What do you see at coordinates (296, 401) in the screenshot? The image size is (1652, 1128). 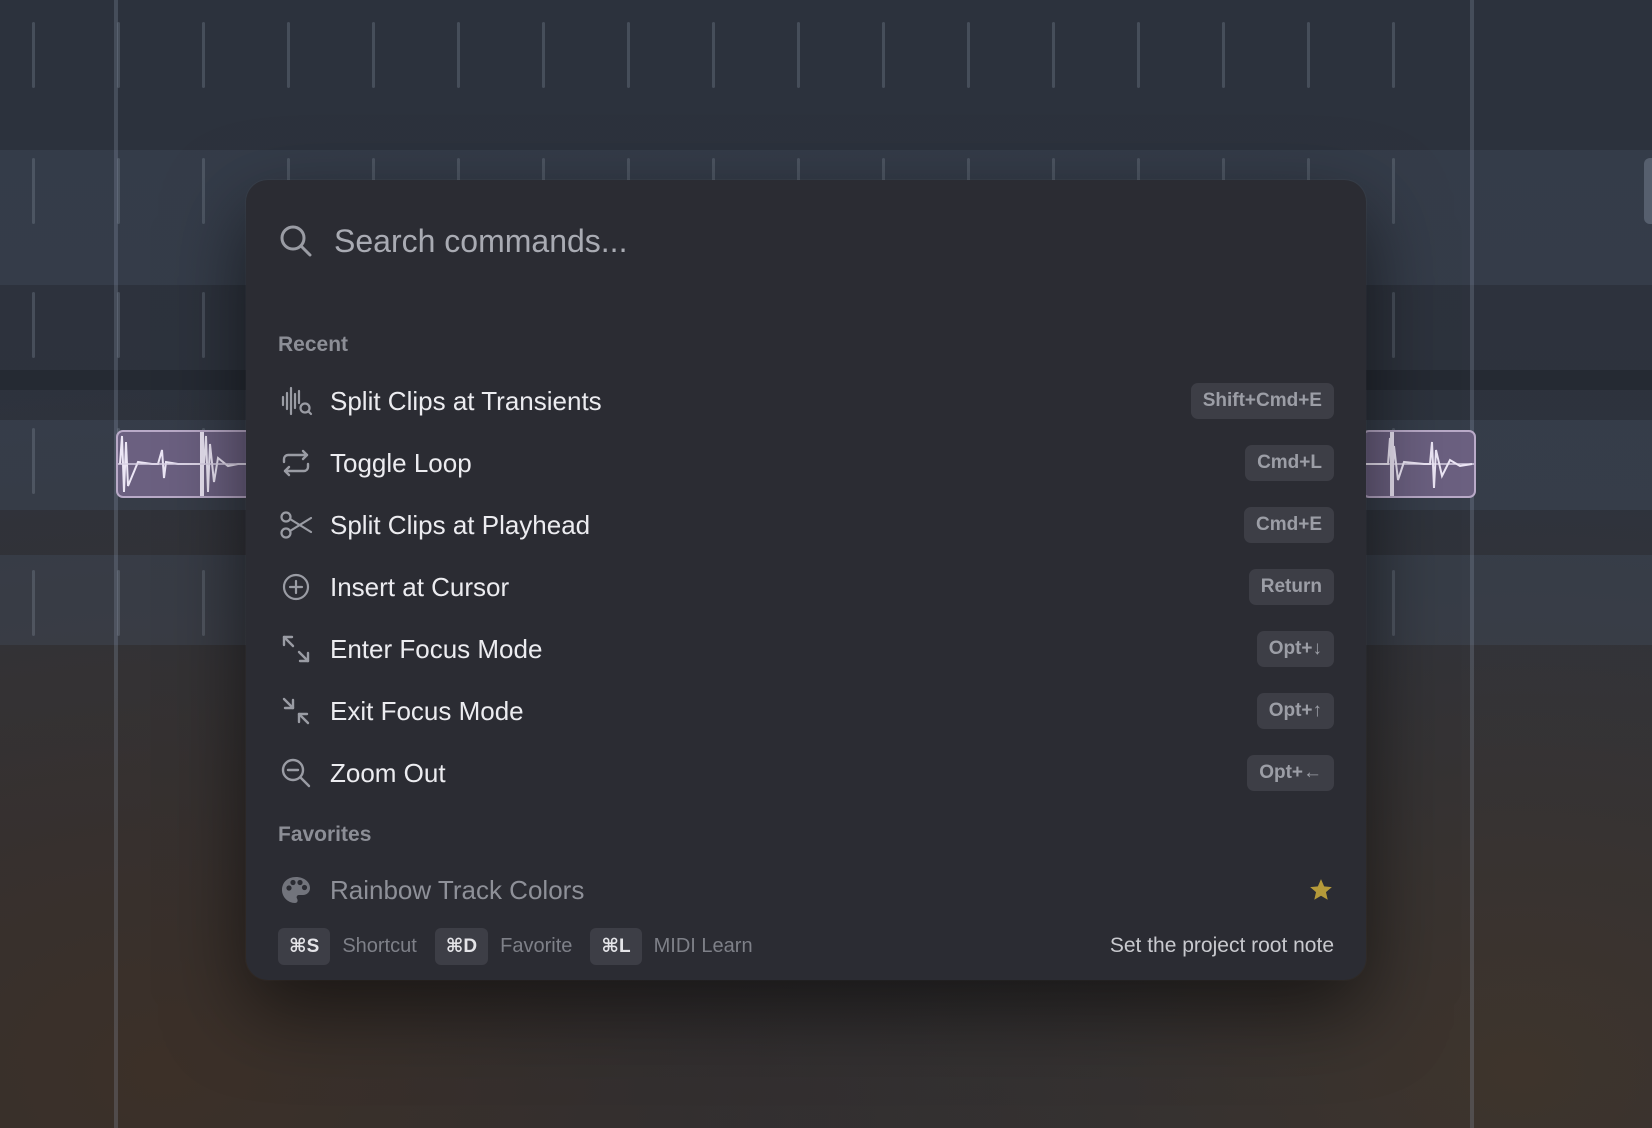 I see `waveform-search-icon` at bounding box center [296, 401].